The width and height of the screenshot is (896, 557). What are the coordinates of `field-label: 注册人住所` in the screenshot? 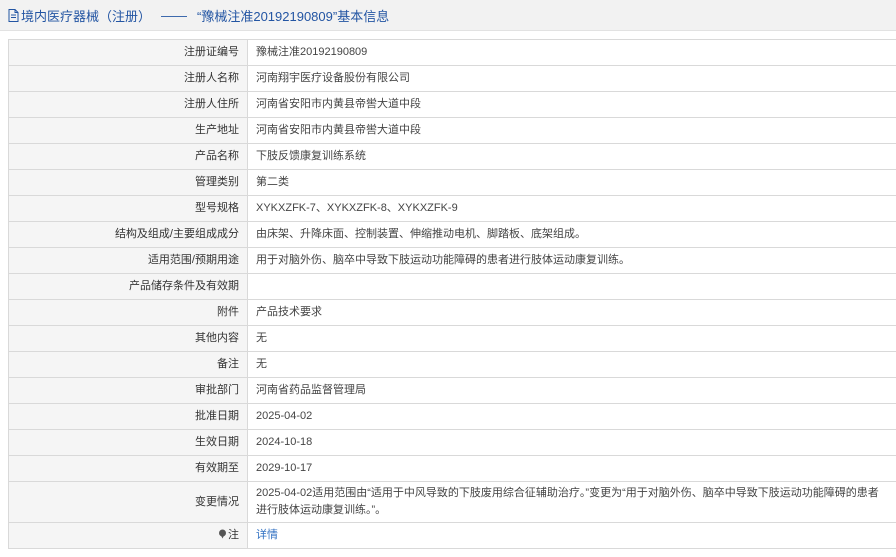 It's located at (128, 104).